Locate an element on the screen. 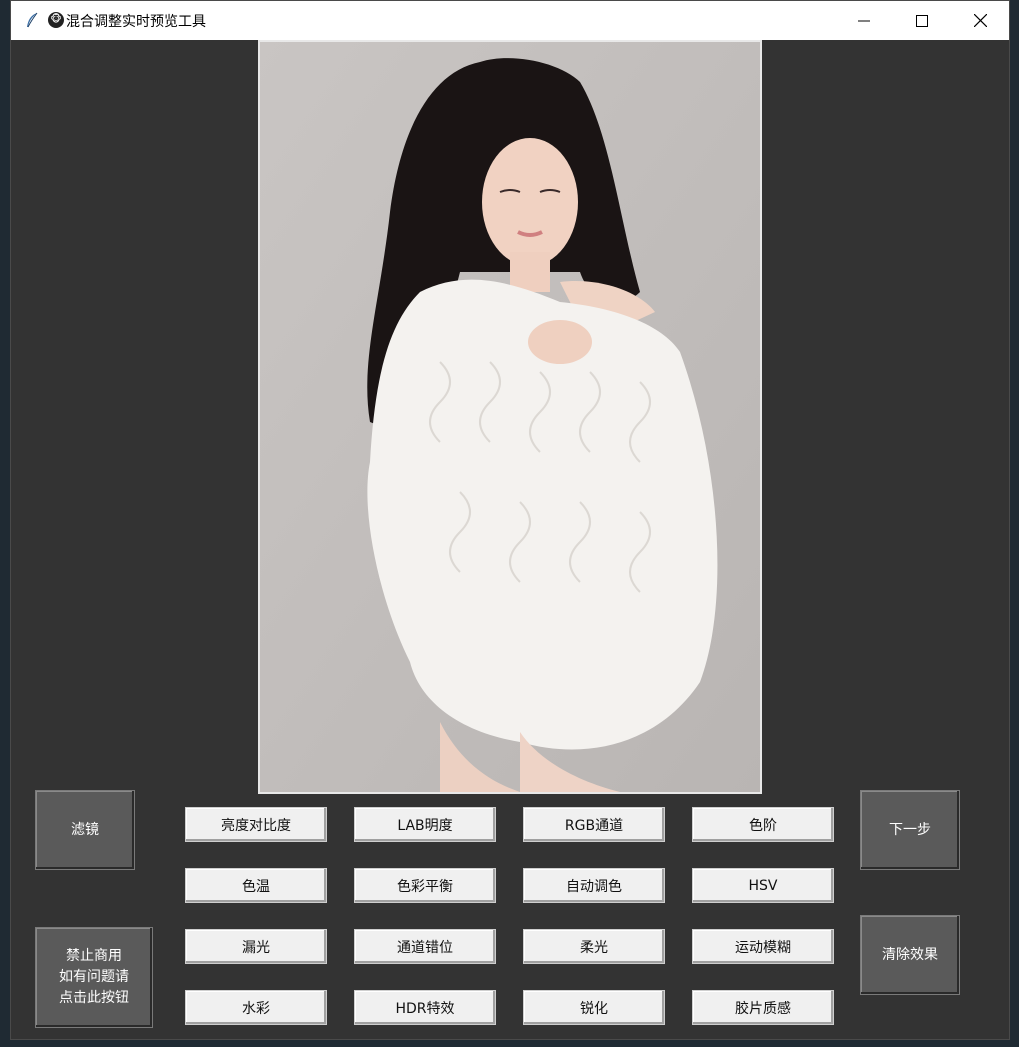 This screenshot has height=1047, width=1019. notice-button: 禁止商用 如有问题请 点击此按钮 is located at coordinates (94, 977).